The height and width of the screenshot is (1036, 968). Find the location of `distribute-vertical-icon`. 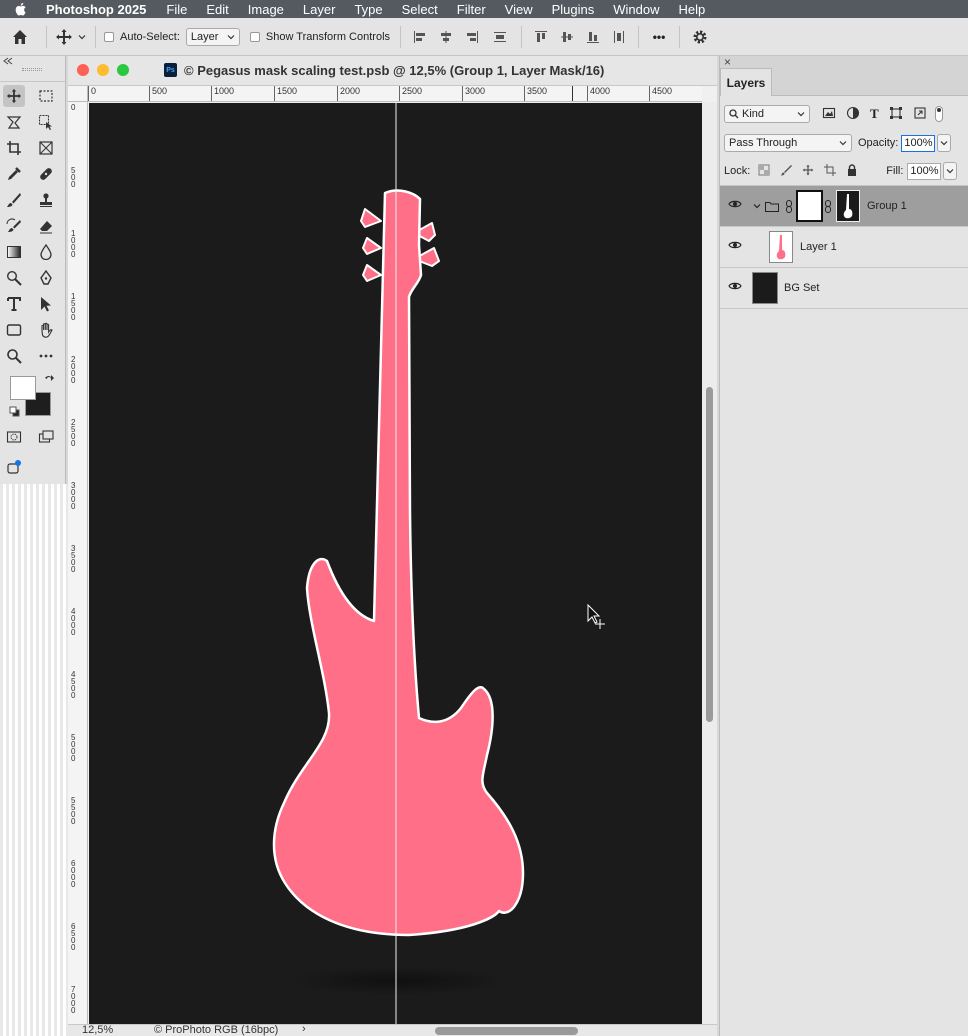

distribute-vertical-icon is located at coordinates (619, 37).